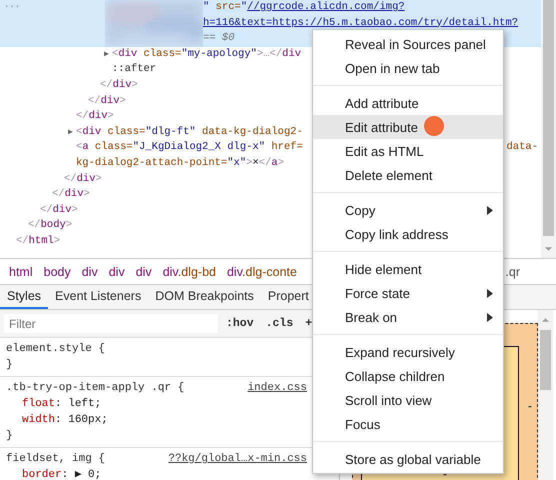 The height and width of the screenshot is (480, 556). What do you see at coordinates (57, 271) in the screenshot?
I see `breadcrumb-item: body` at bounding box center [57, 271].